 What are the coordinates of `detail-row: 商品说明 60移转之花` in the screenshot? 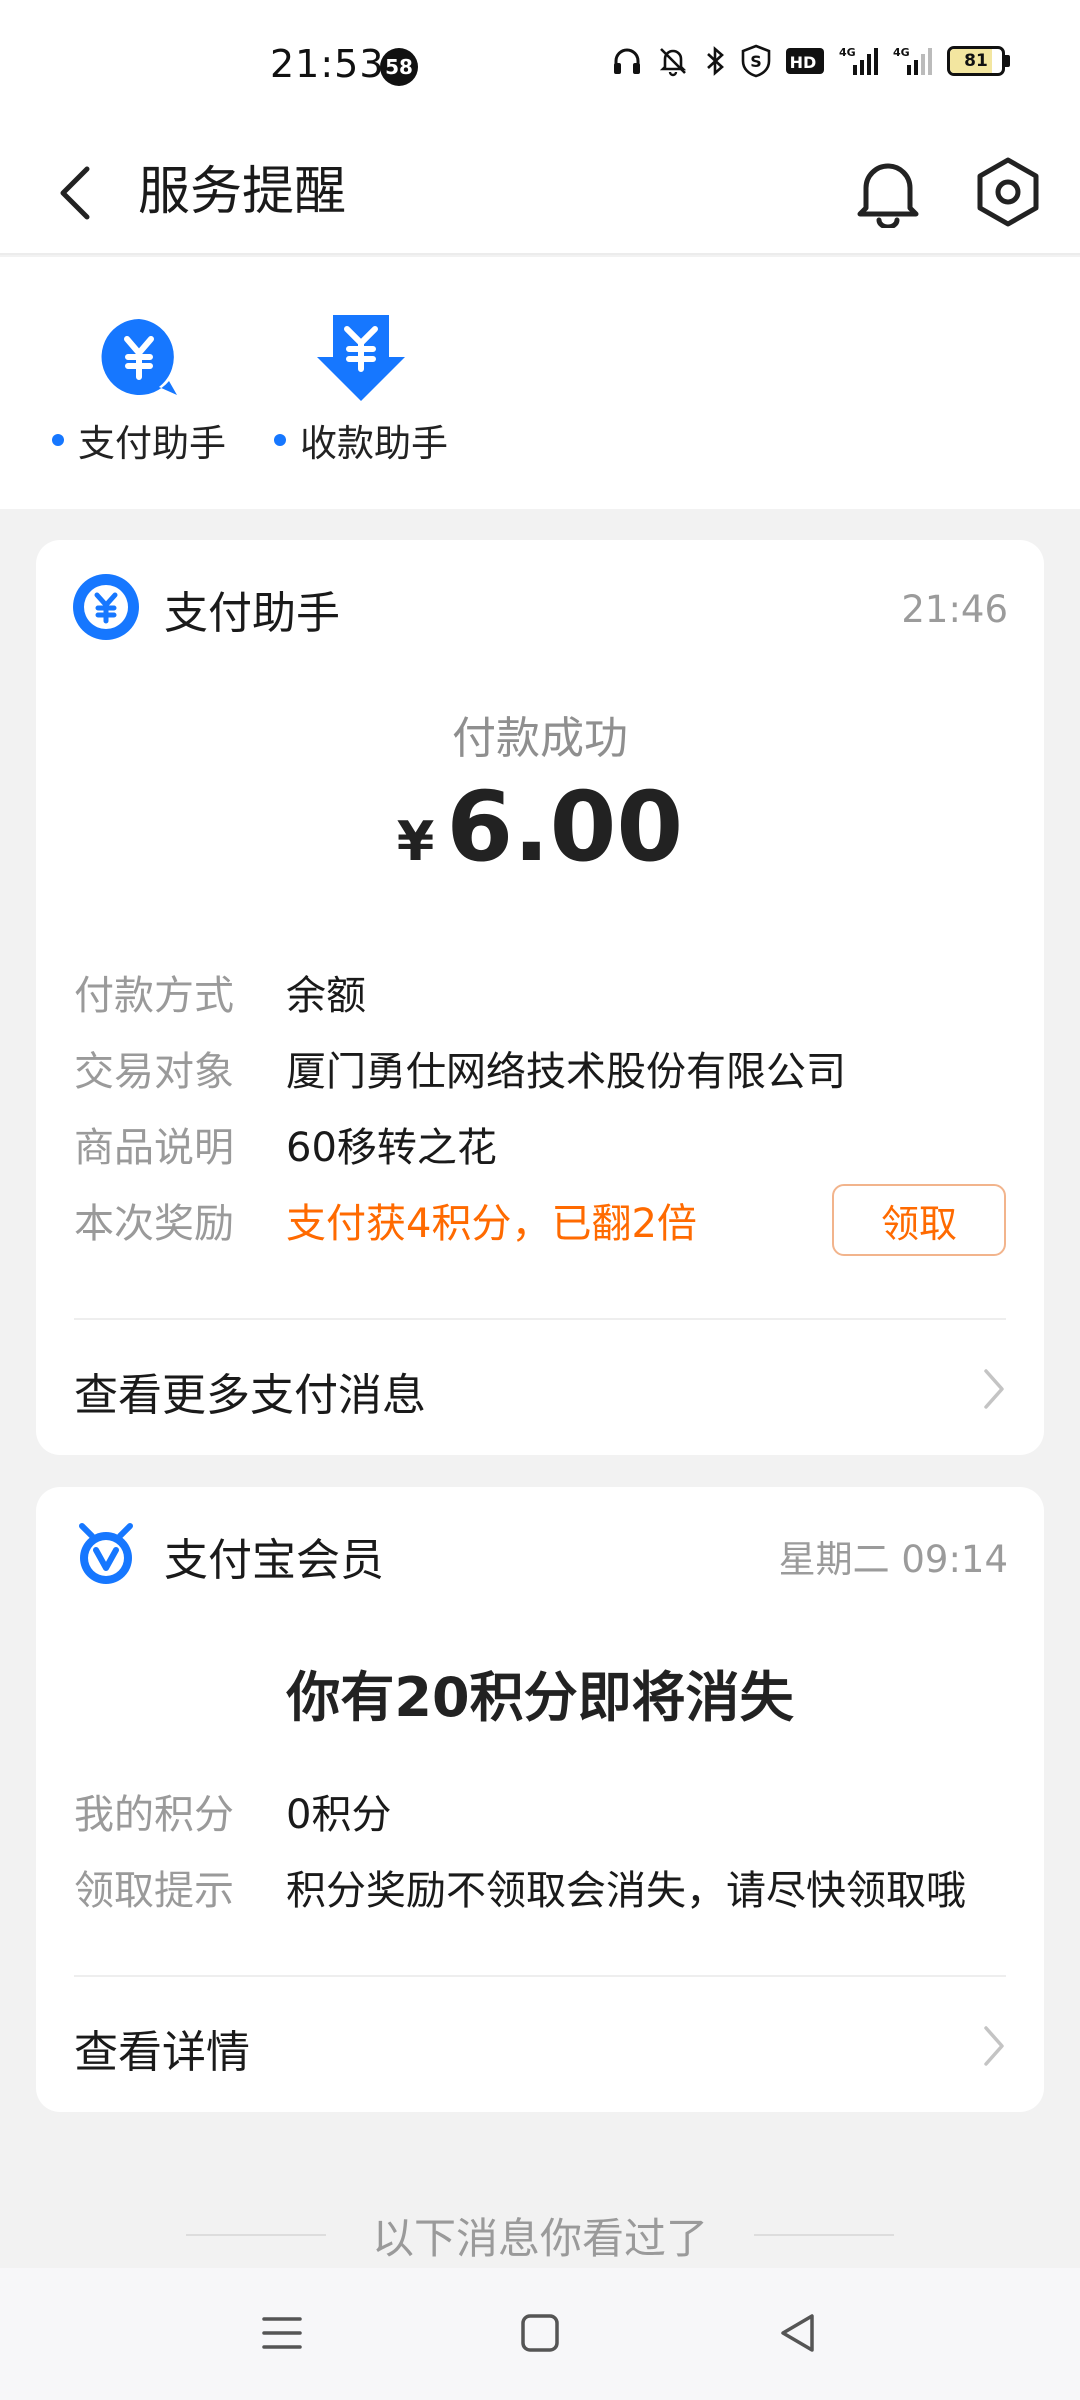 It's located at (540, 1144).